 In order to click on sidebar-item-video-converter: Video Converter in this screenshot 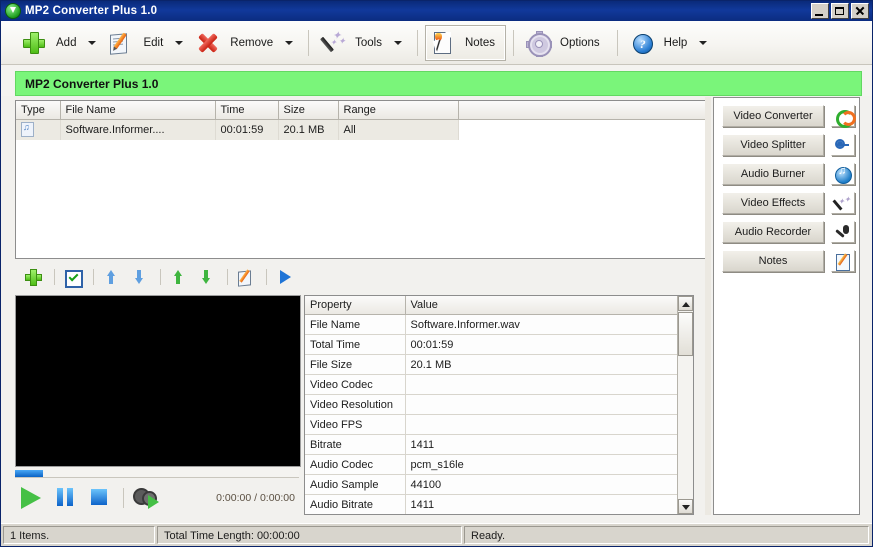, I will do `click(773, 116)`.